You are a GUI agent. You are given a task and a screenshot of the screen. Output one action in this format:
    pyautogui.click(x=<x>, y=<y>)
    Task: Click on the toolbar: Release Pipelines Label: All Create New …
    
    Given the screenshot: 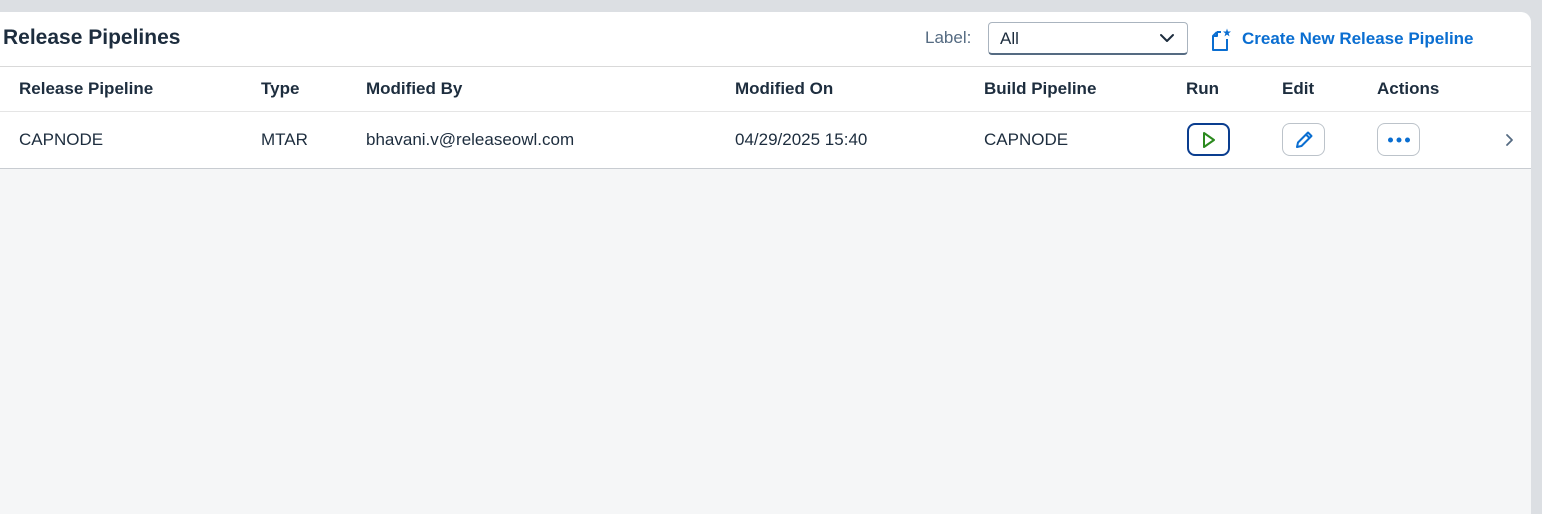 What is the action you would take?
    pyautogui.click(x=765, y=39)
    